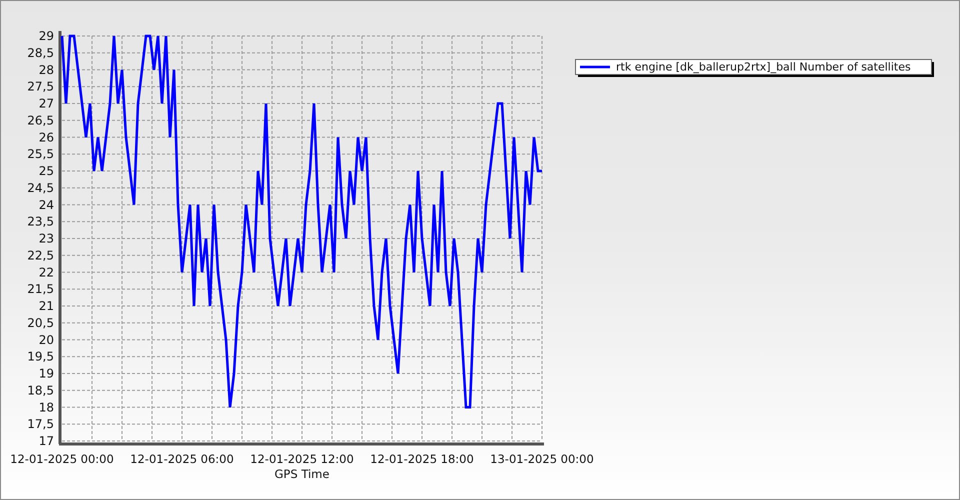 Image resolution: width=960 pixels, height=500 pixels. Describe the element at coordinates (46, 339) in the screenshot. I see `axis-tick-label: 20` at that location.